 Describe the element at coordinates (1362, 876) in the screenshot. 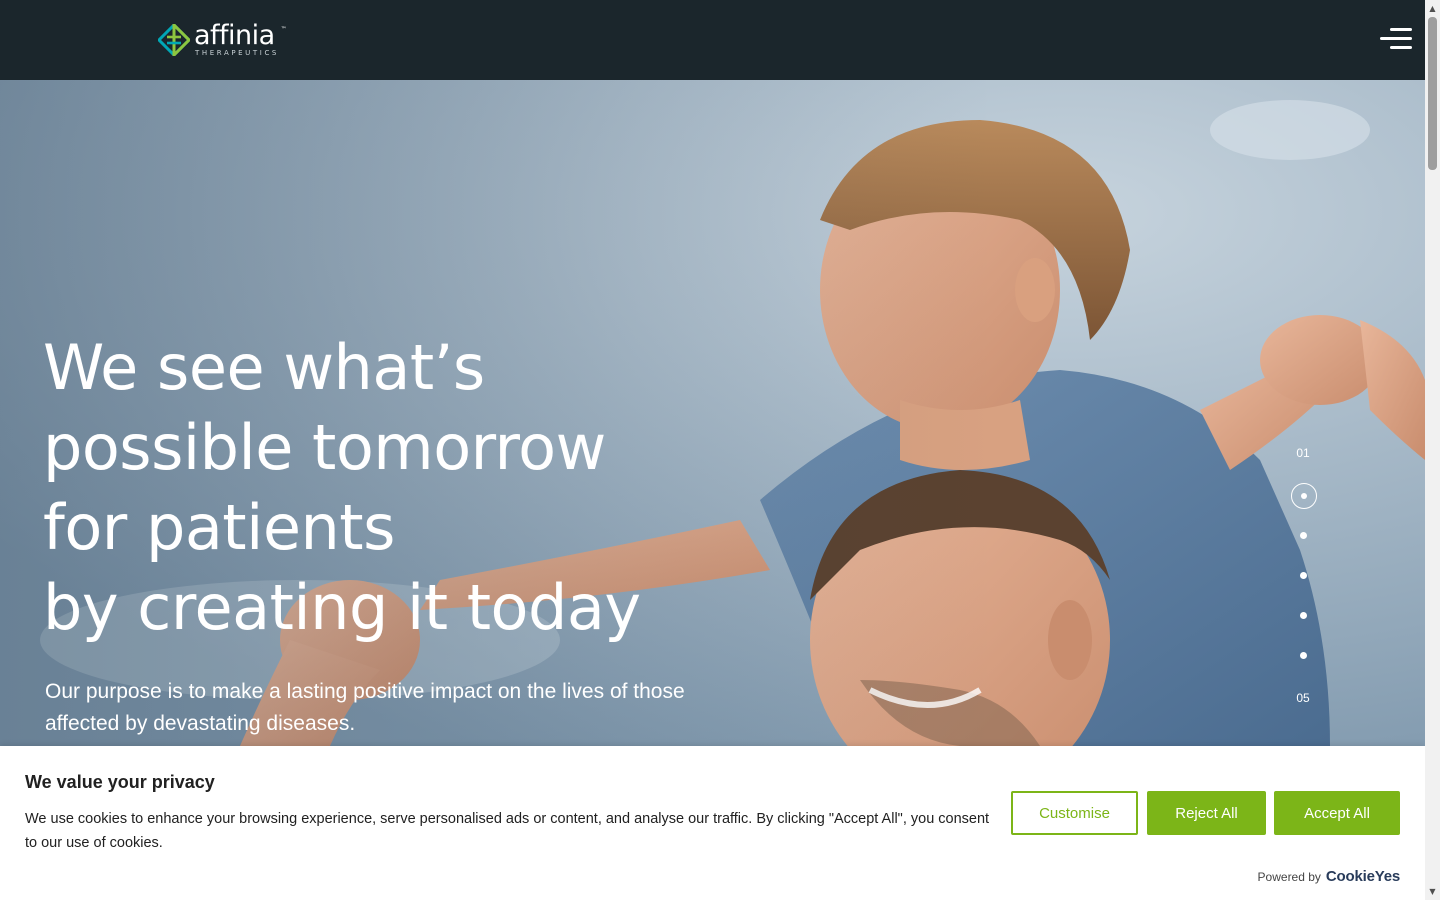

I see `cookieyes-logo: CookieYes` at that location.